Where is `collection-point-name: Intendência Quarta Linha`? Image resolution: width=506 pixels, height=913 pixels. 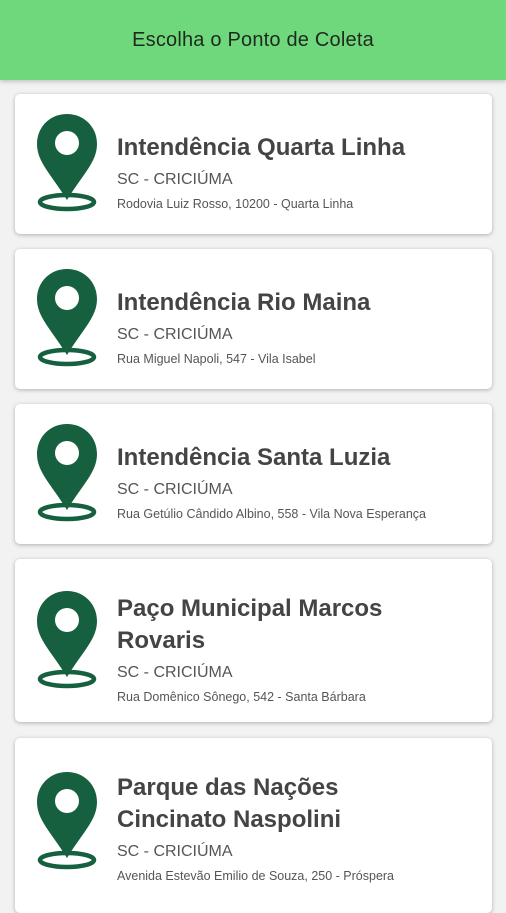 collection-point-name: Intendência Quarta Linha is located at coordinates (261, 147).